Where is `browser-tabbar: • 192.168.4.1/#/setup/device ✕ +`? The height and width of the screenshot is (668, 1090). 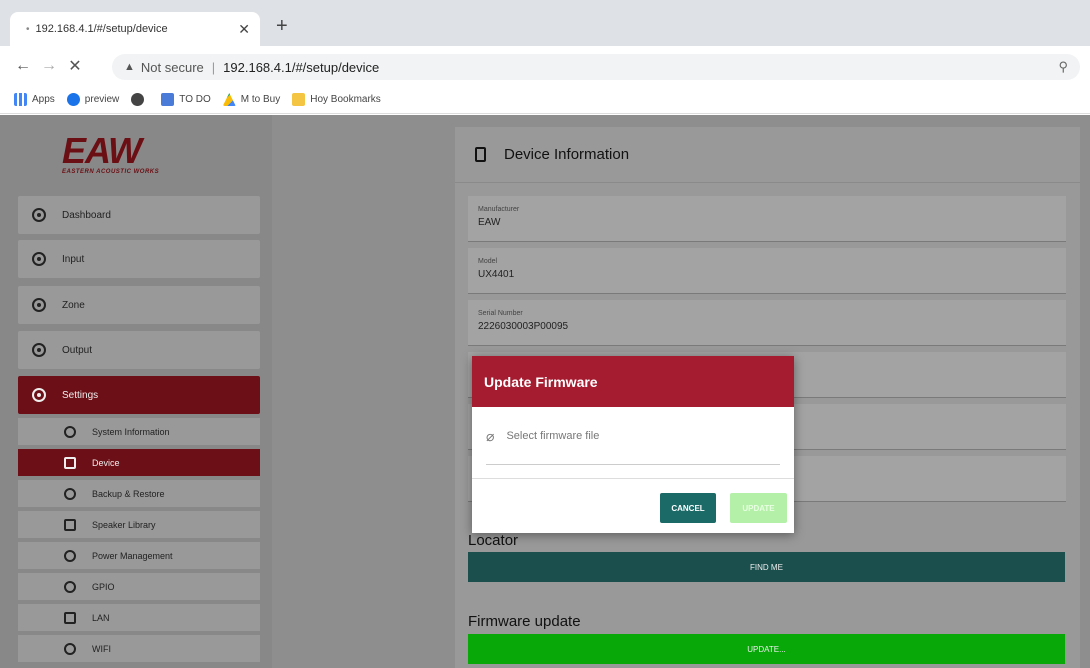 browser-tabbar: • 192.168.4.1/#/setup/device ✕ + is located at coordinates (545, 23).